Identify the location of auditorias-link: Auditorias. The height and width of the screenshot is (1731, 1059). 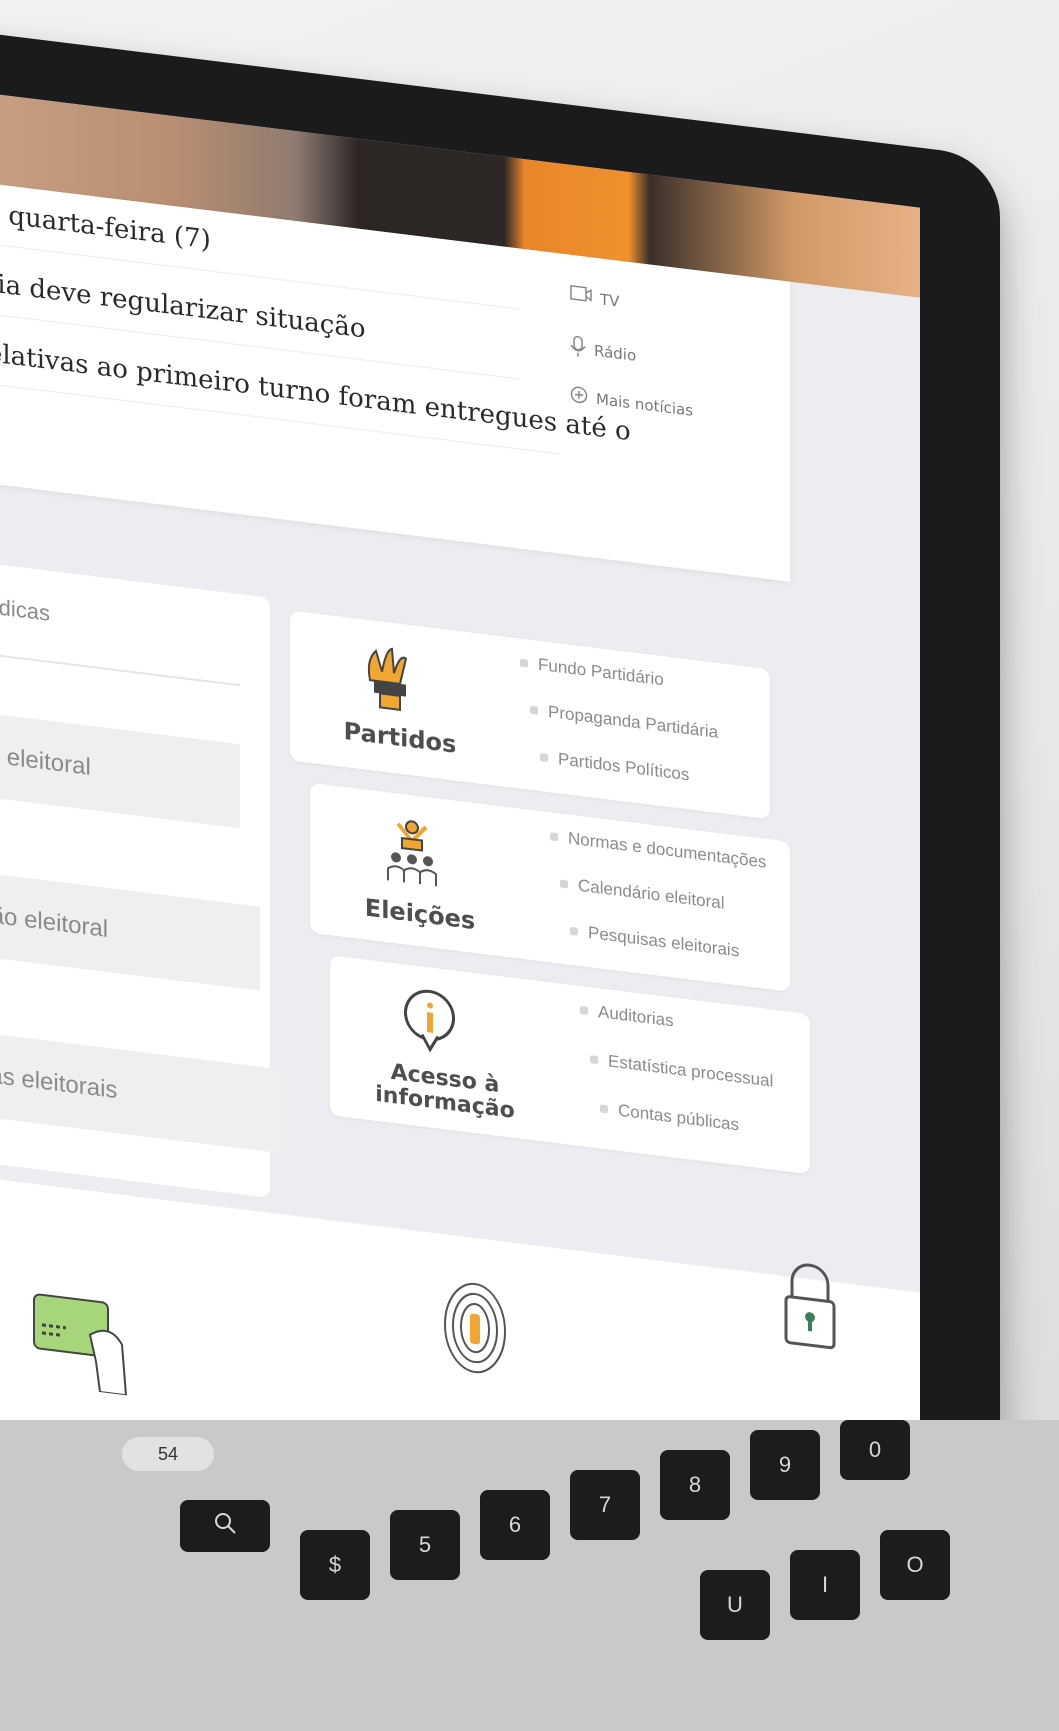
(627, 1015).